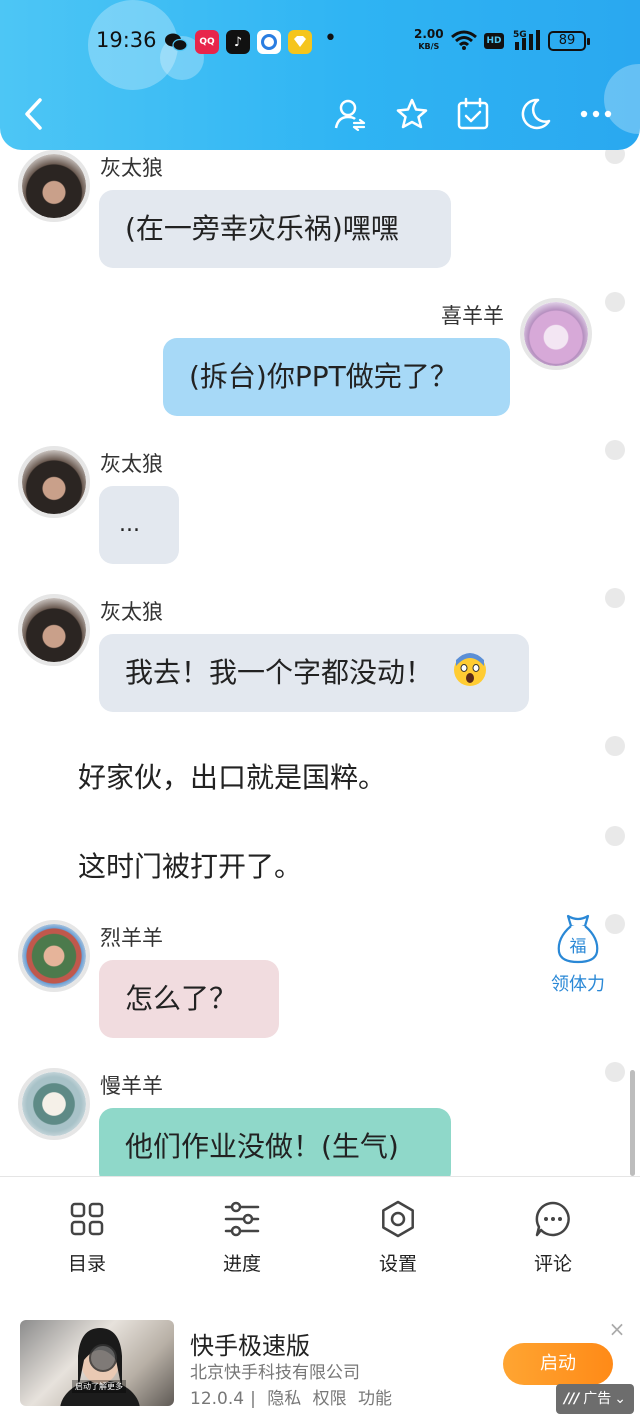  What do you see at coordinates (528, 42) in the screenshot?
I see `signal-icon: 5G` at bounding box center [528, 42].